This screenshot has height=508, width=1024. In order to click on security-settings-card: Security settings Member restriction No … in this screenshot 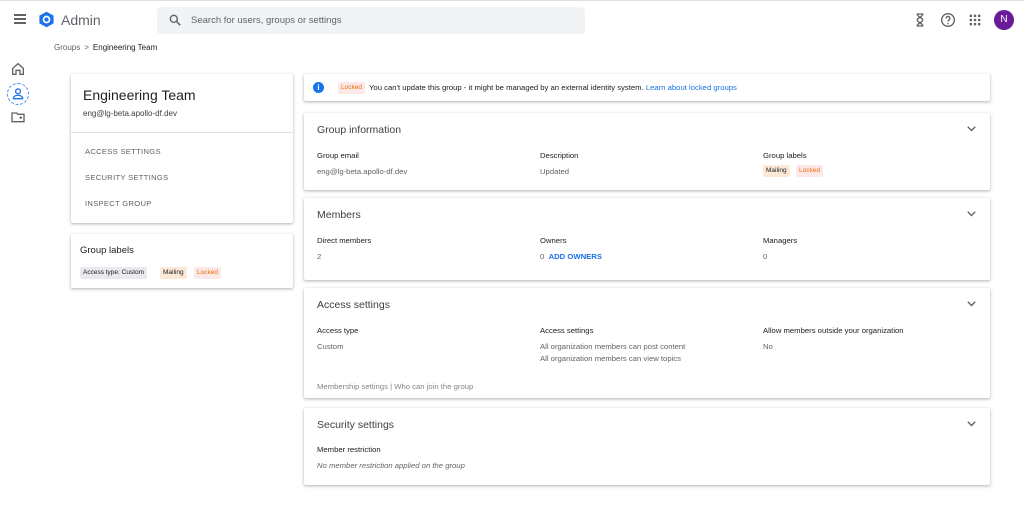, I will do `click(647, 446)`.